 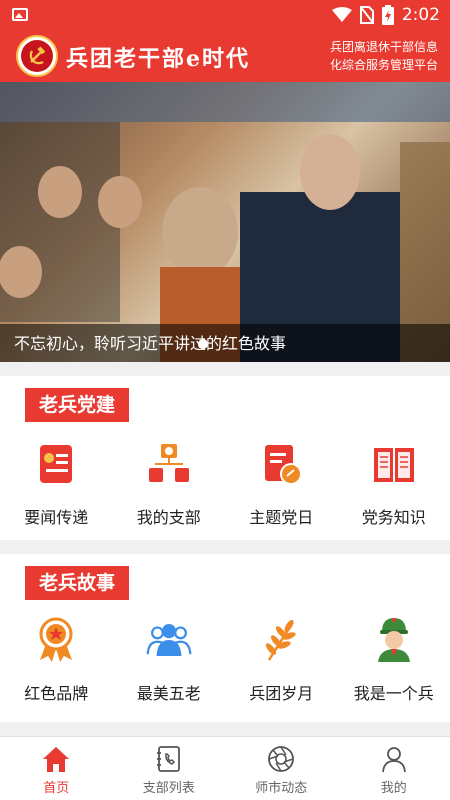 I want to click on status-bar: 2:02, so click(x=225, y=15).